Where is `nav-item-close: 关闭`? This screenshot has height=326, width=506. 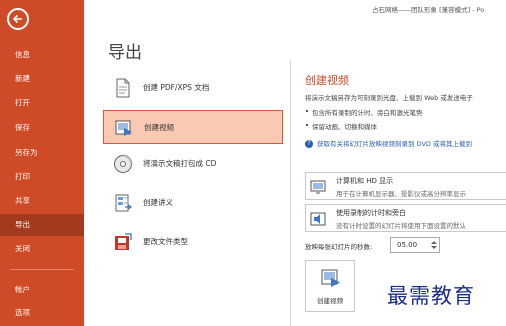
nav-item-close: 关闭 is located at coordinates (42, 249).